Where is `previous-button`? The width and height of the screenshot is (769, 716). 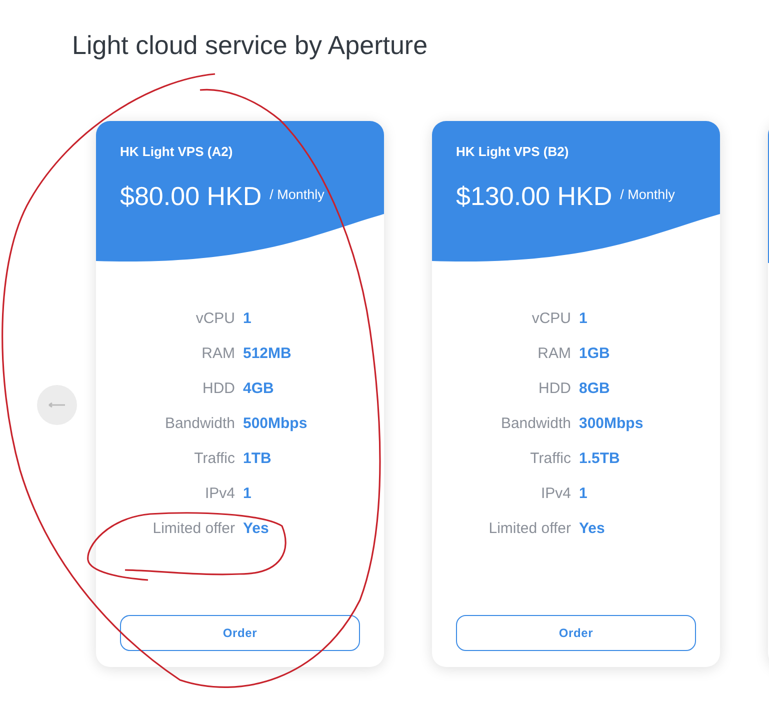 previous-button is located at coordinates (57, 405).